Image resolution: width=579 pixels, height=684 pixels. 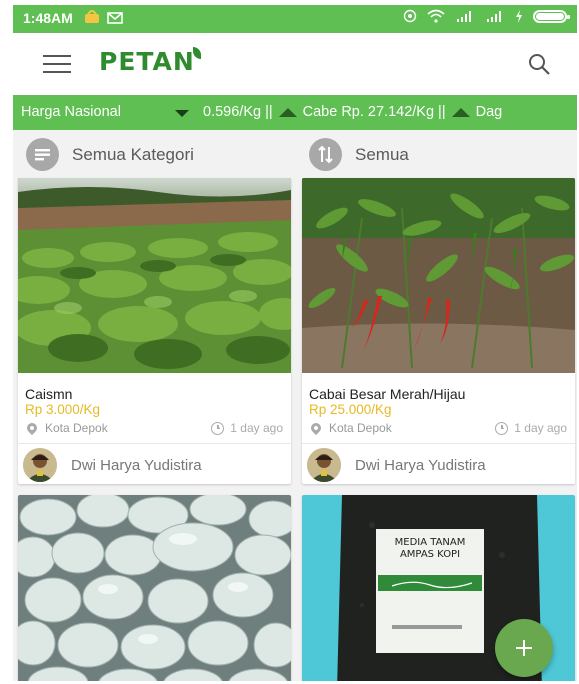 What do you see at coordinates (71, 112) in the screenshot?
I see `ticker-label: Harga Nasional` at bounding box center [71, 112].